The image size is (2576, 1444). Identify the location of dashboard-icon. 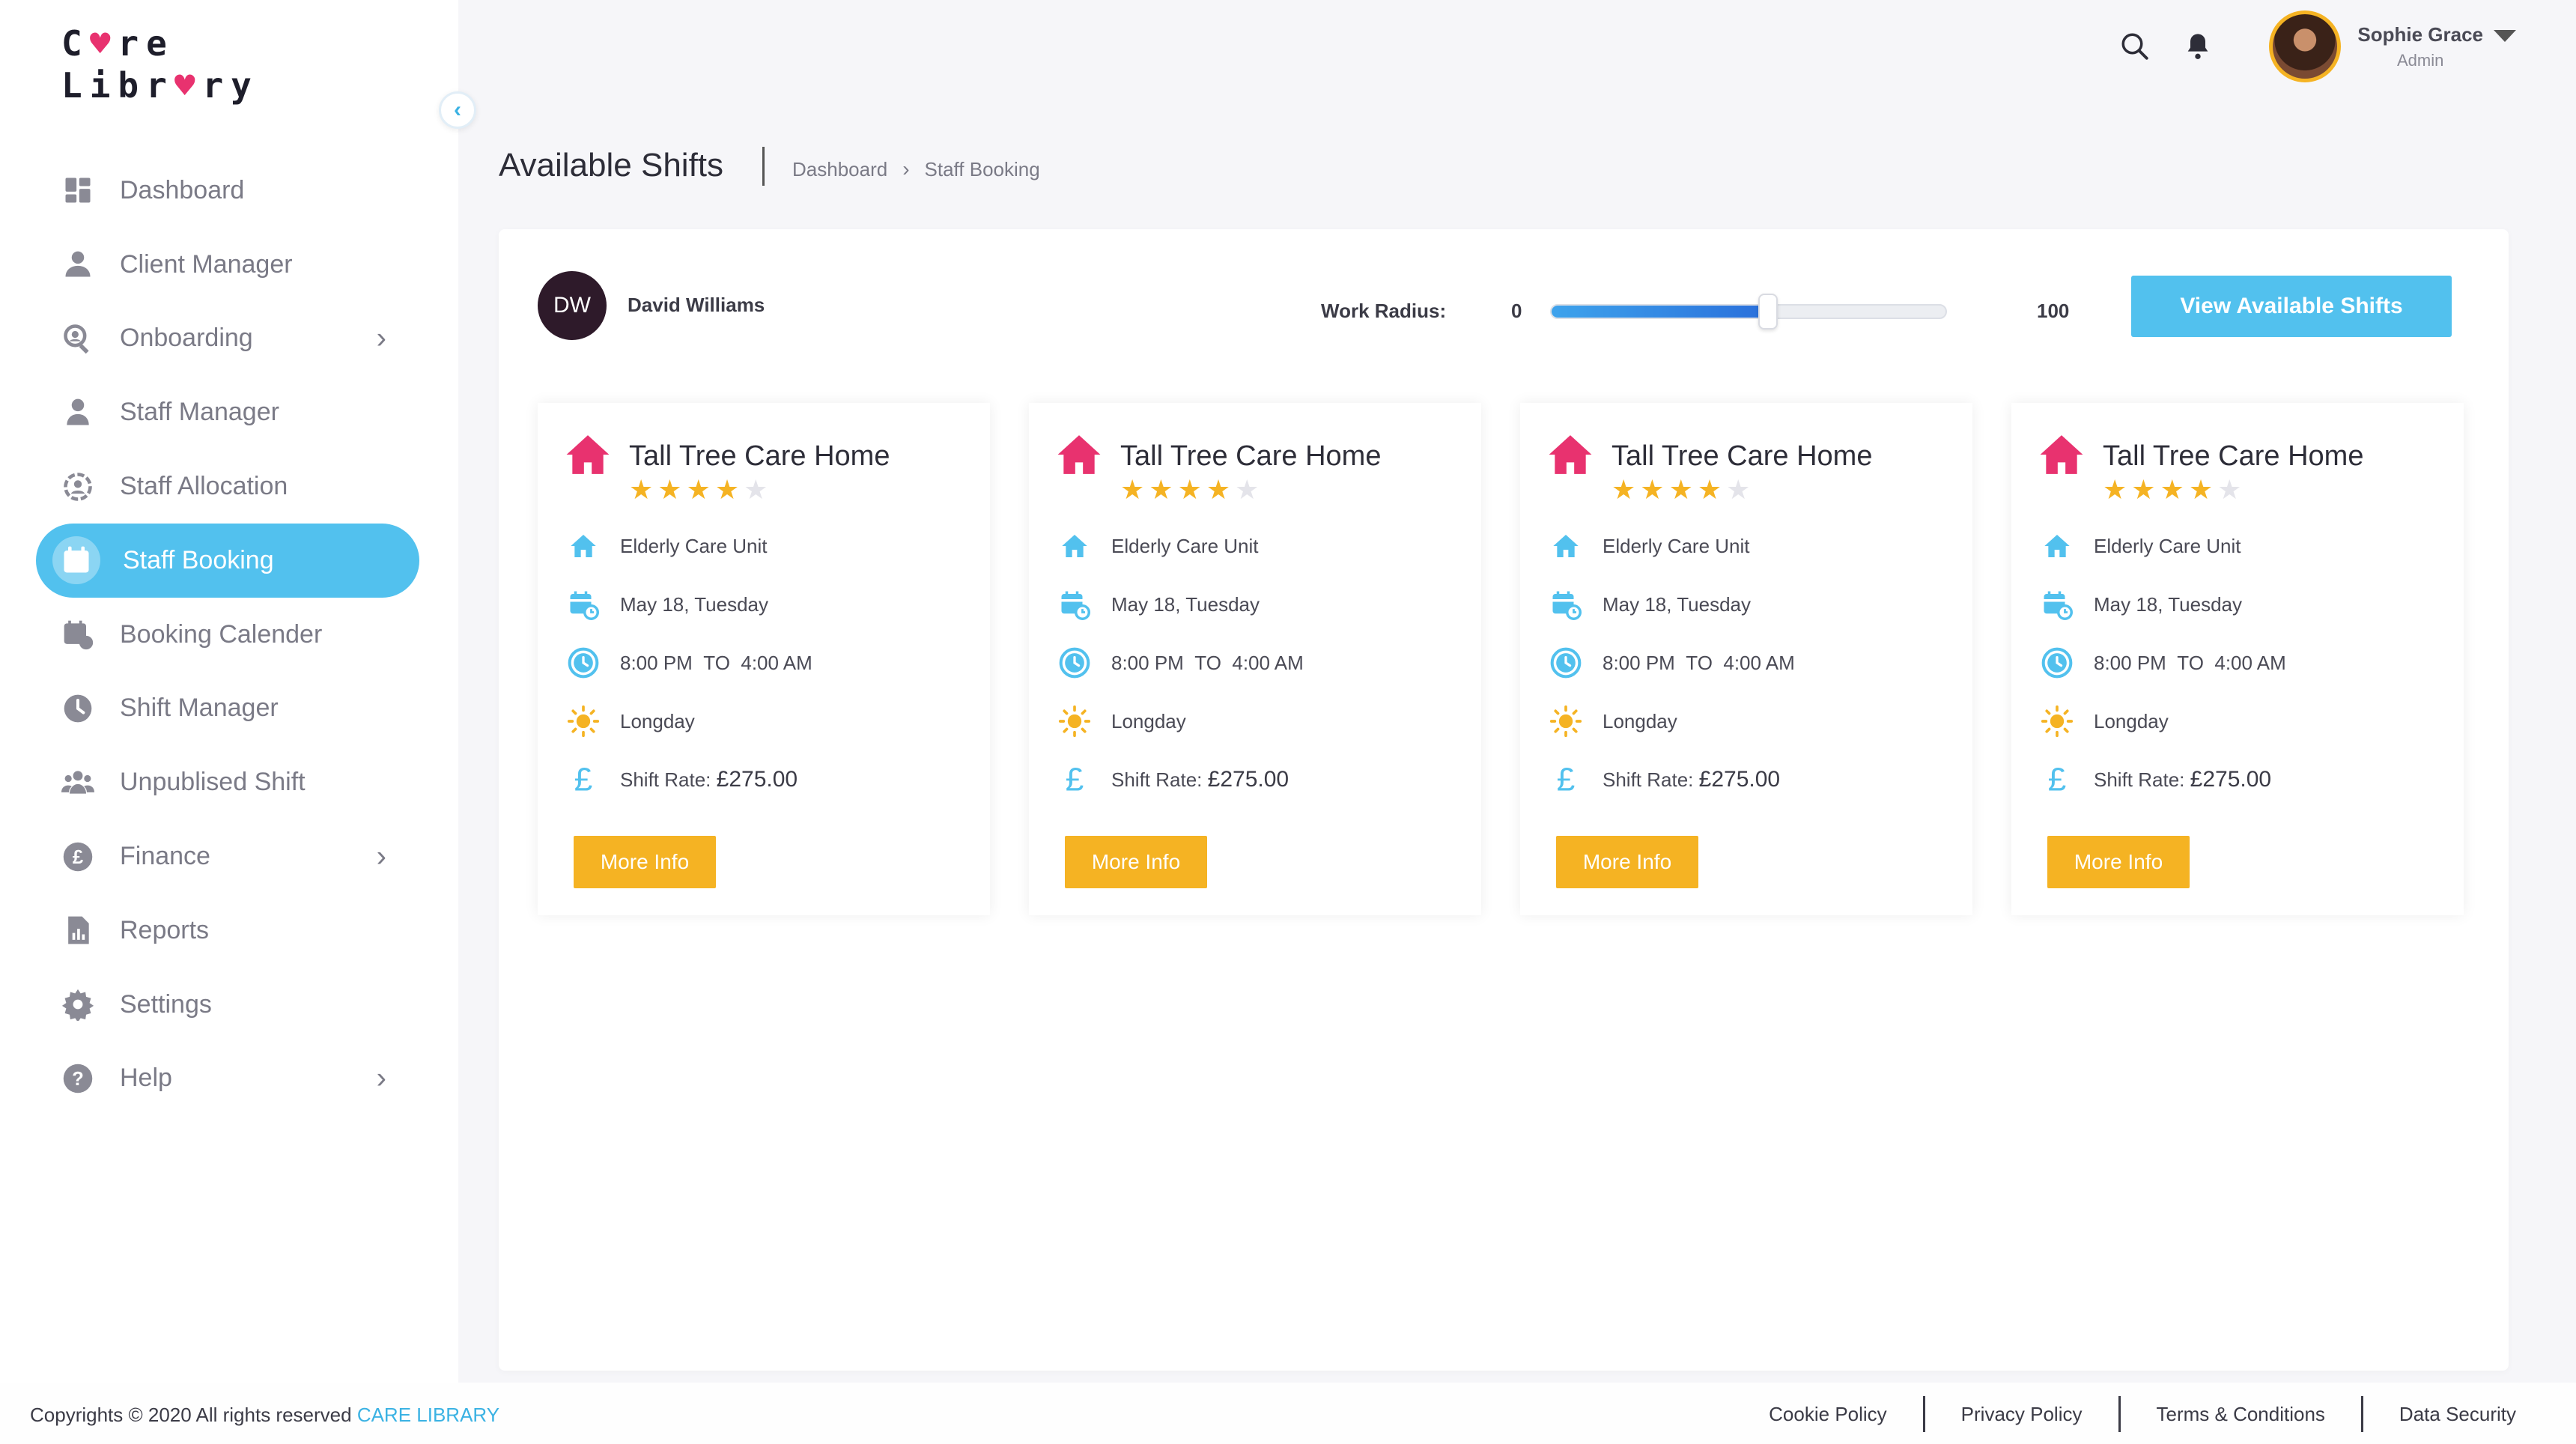
(77, 190).